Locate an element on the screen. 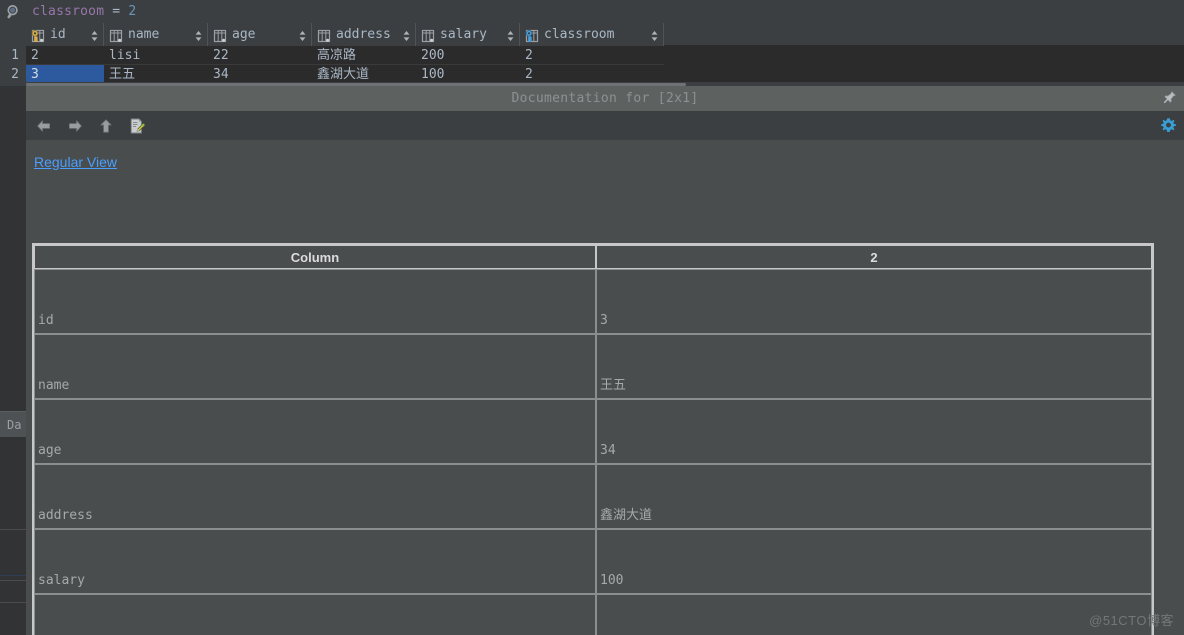  pin-icon is located at coordinates (1169, 98).